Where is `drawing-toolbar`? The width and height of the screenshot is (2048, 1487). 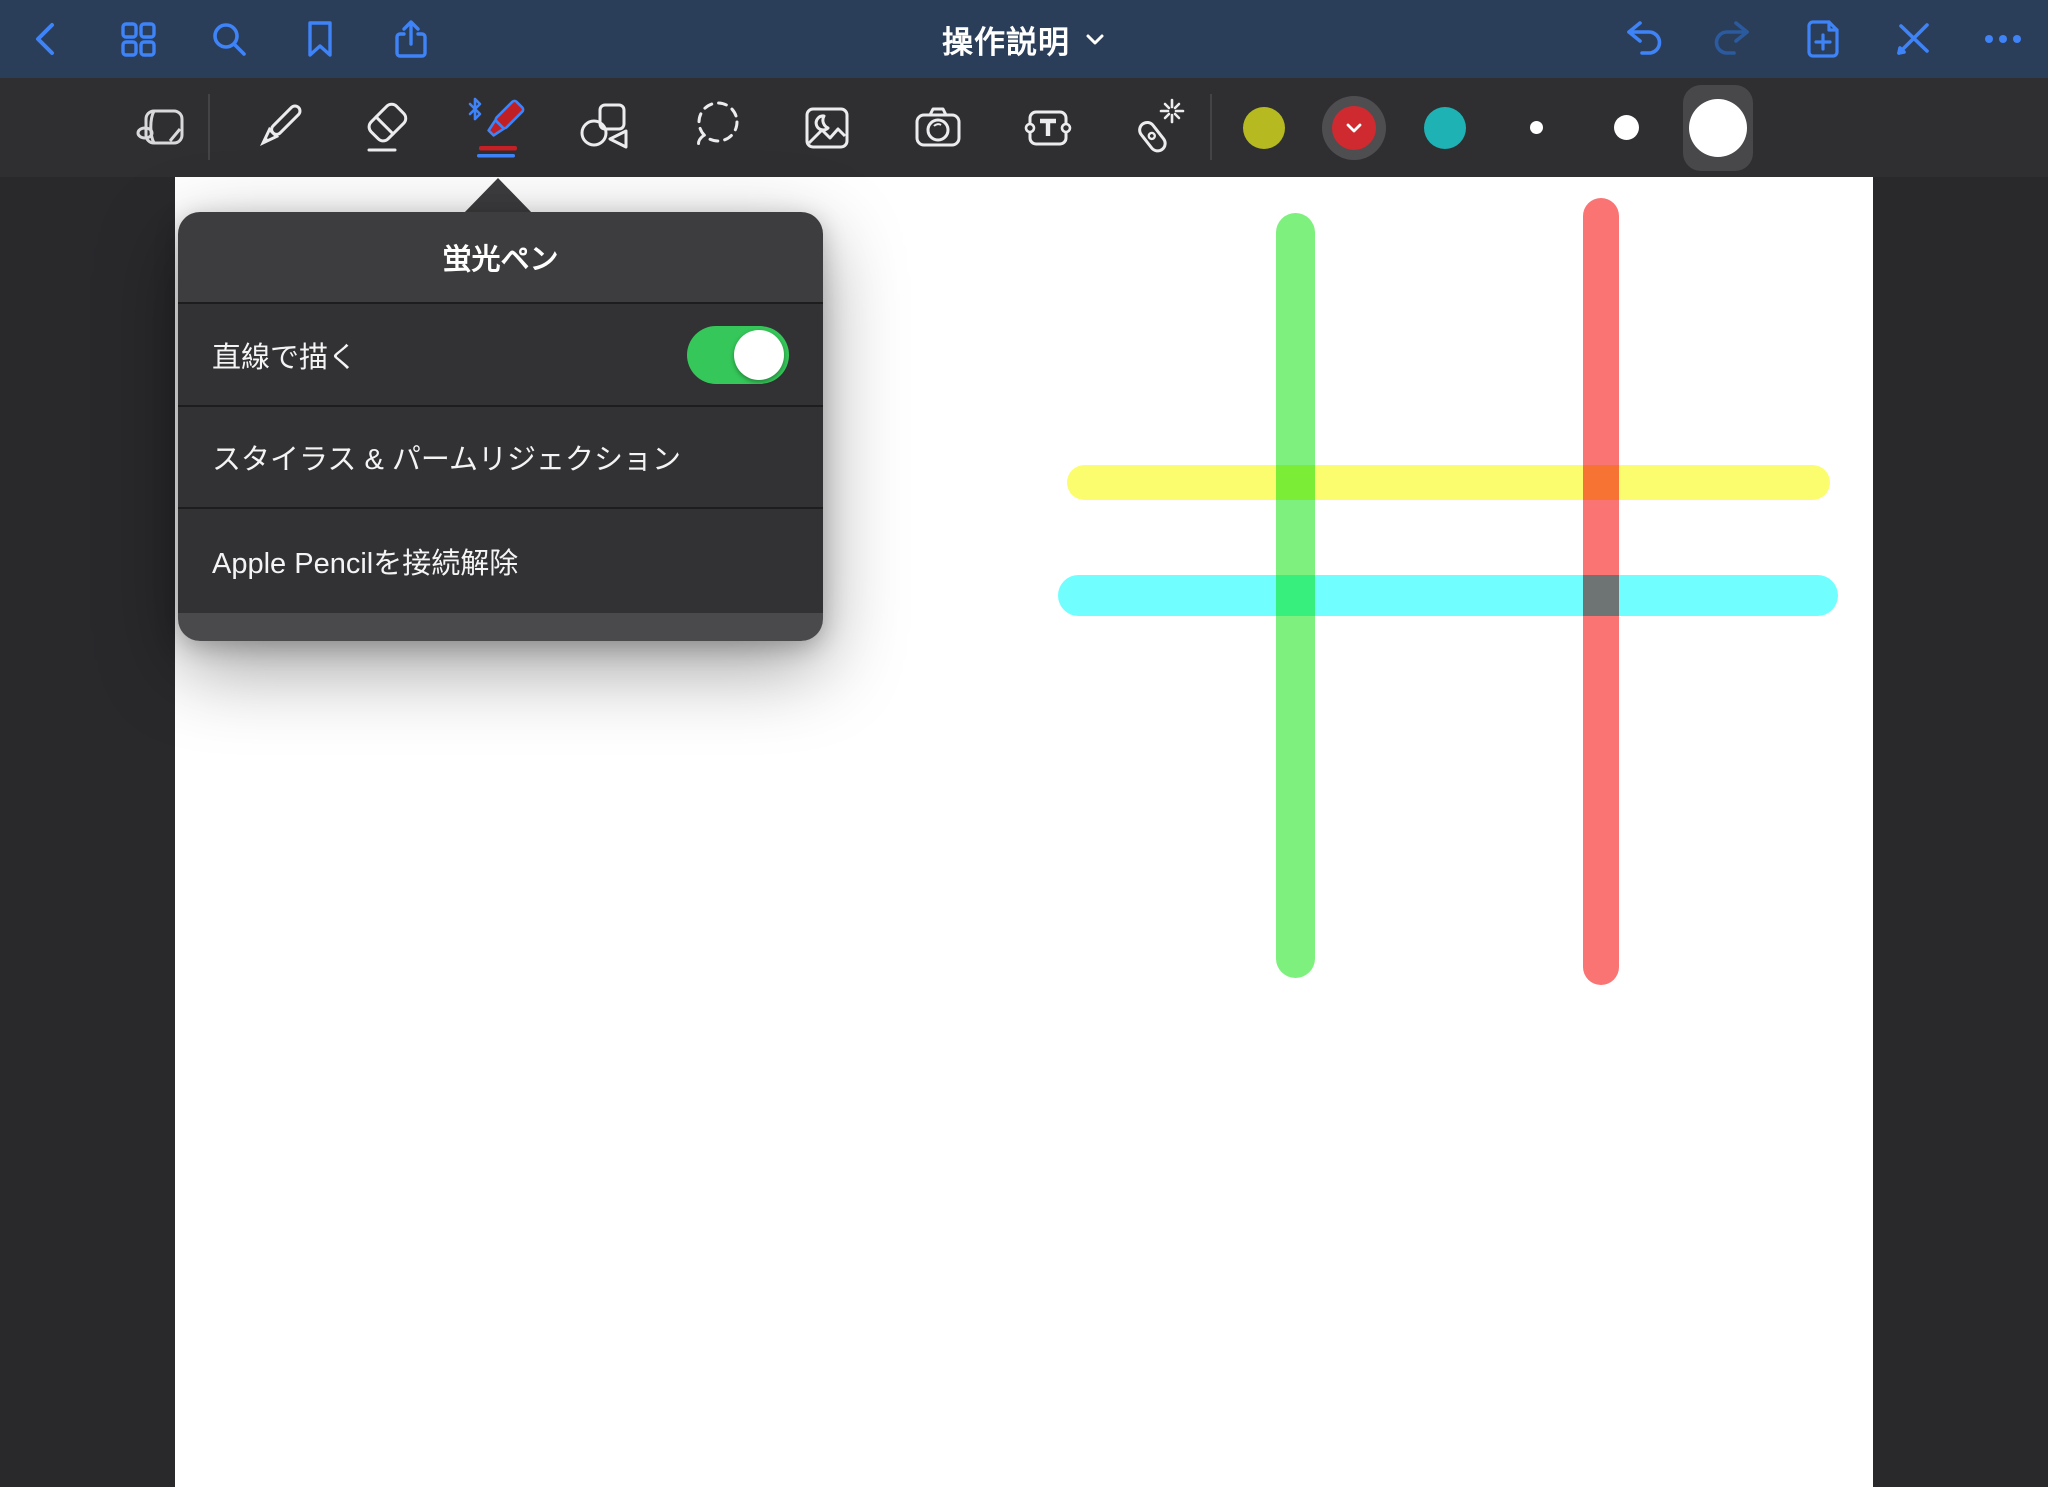
drawing-toolbar is located at coordinates (1024, 127).